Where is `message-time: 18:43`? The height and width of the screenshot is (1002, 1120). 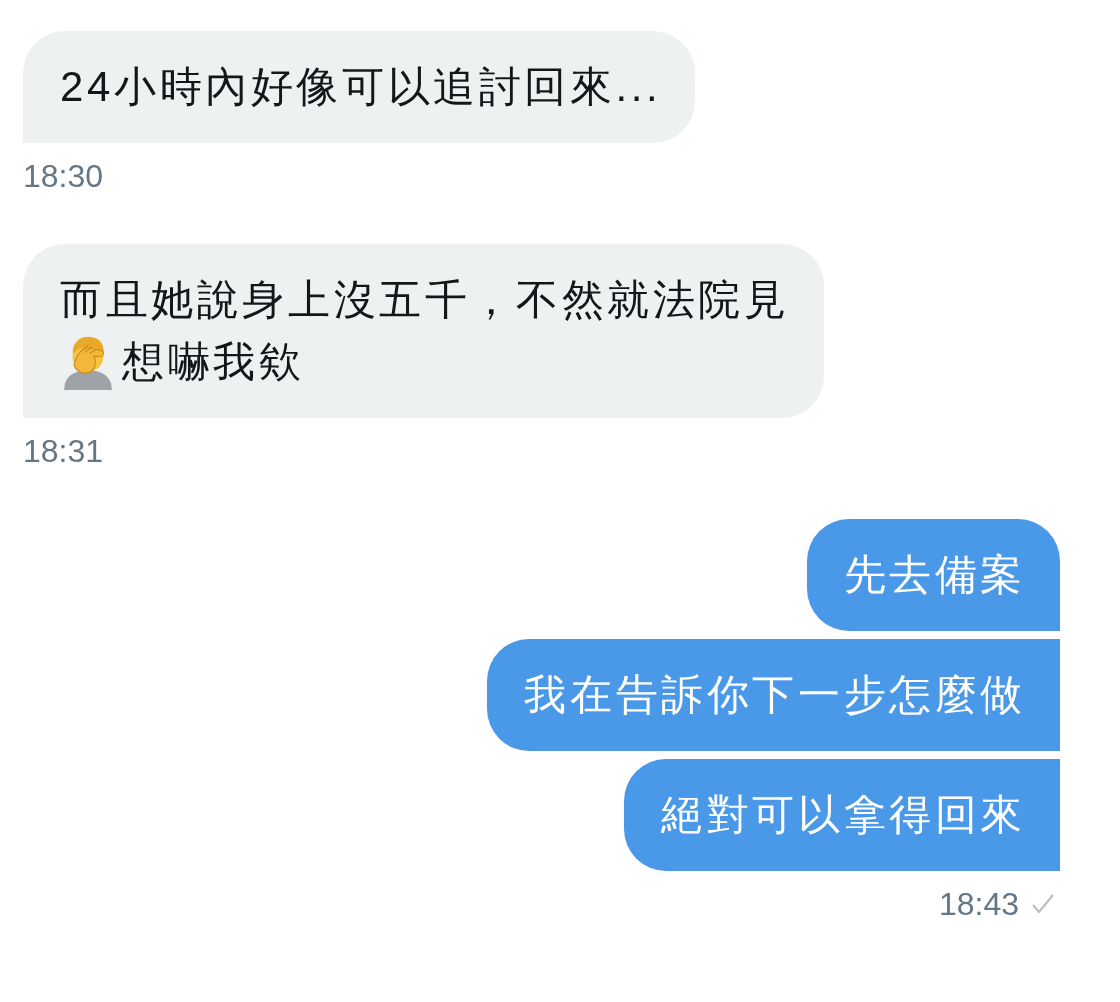
message-time: 18:43 is located at coordinates (978, 904).